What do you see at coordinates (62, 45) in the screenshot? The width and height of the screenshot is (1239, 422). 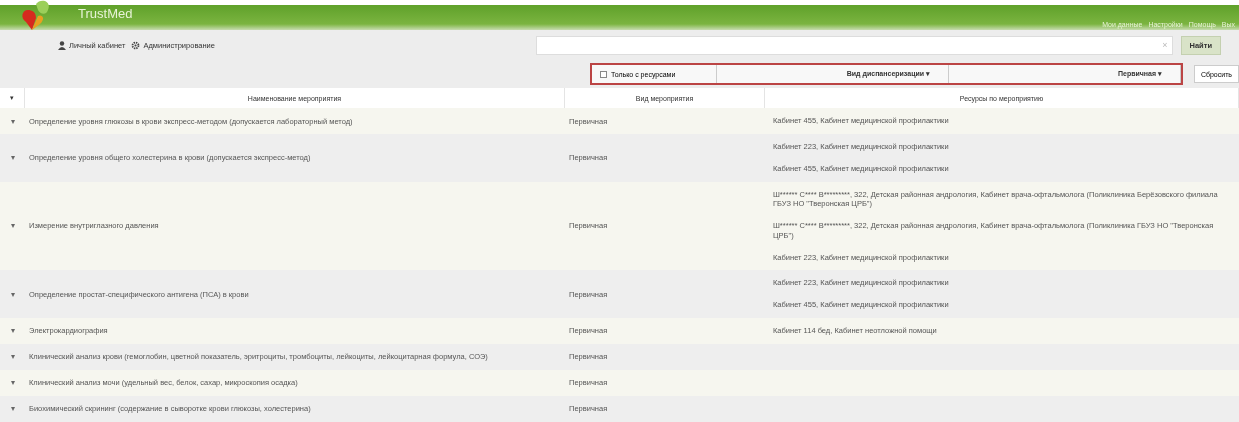 I see `person-icon` at bounding box center [62, 45].